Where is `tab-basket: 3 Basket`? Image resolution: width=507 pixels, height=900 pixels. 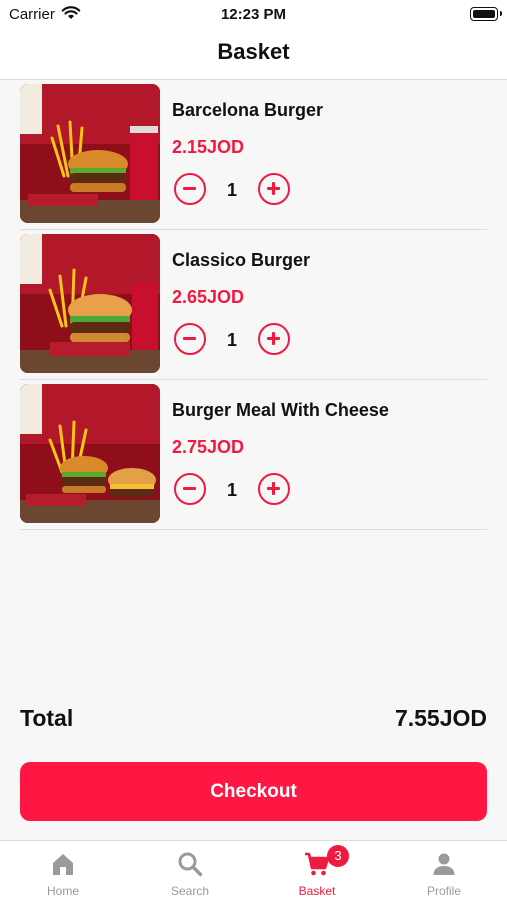
tab-basket: 3 Basket is located at coordinates (317, 870).